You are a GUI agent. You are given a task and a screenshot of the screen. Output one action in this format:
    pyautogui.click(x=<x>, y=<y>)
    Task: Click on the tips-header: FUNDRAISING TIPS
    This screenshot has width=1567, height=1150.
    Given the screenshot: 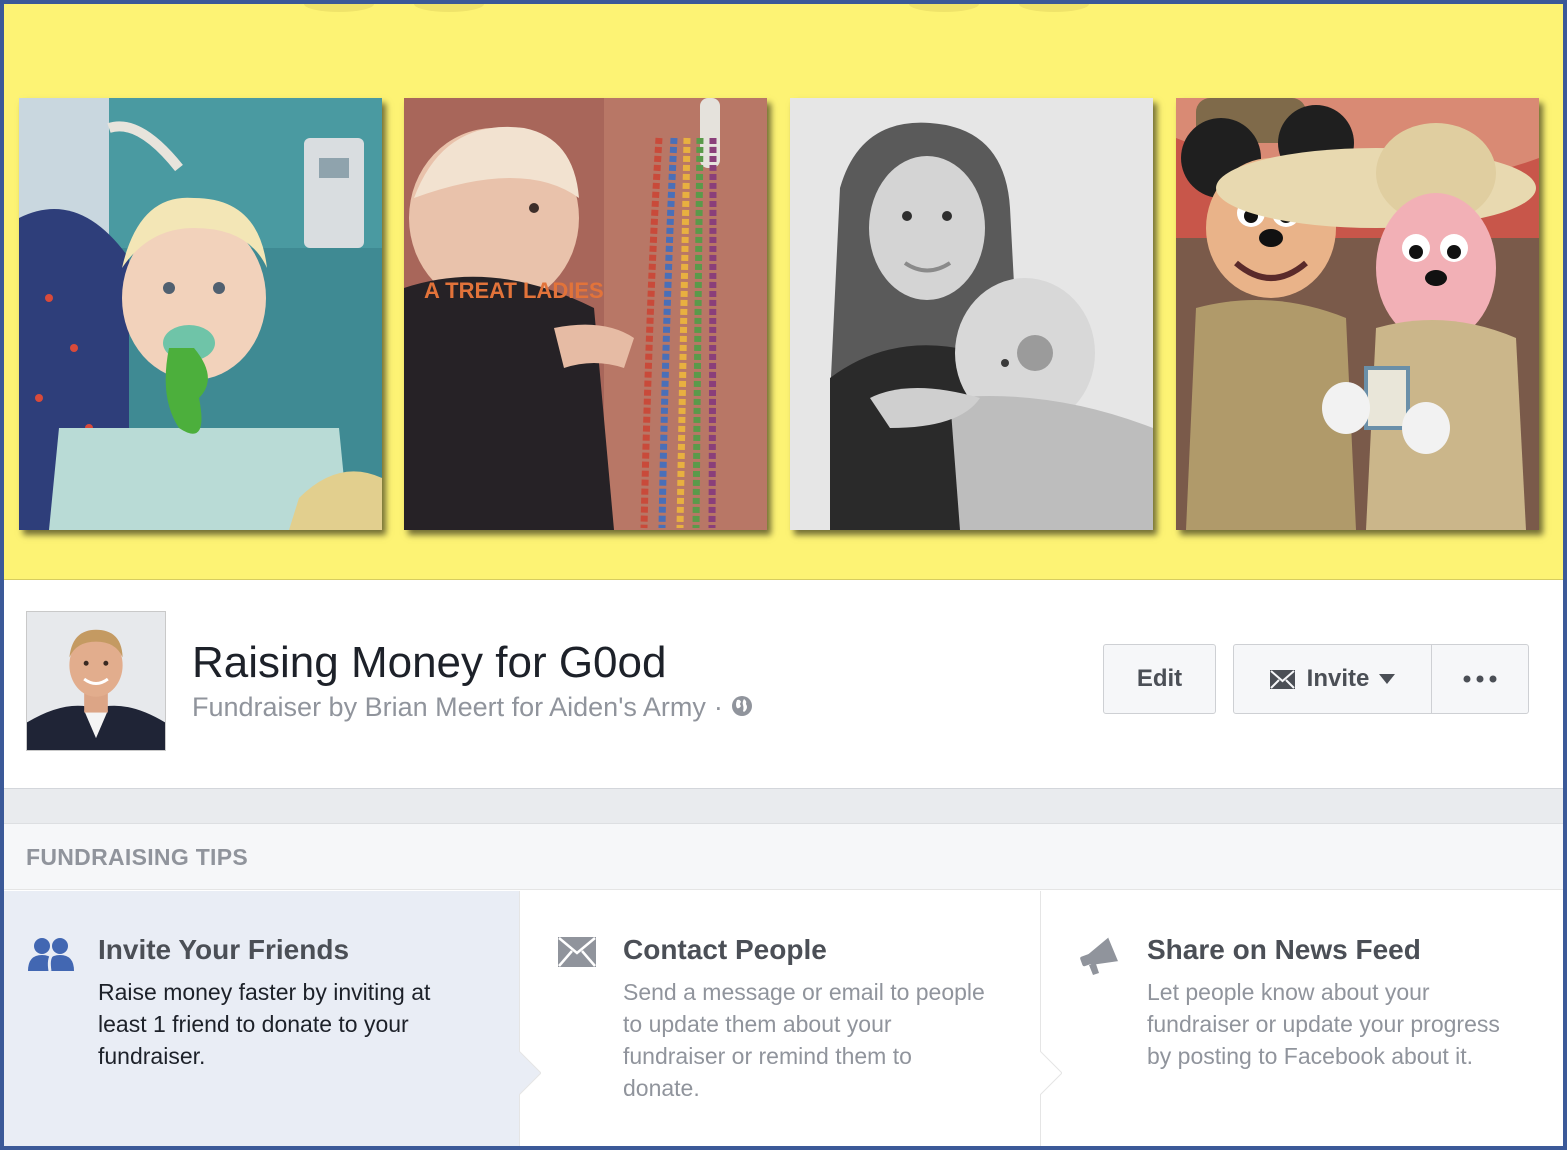 What is the action you would take?
    pyautogui.click(x=783, y=857)
    